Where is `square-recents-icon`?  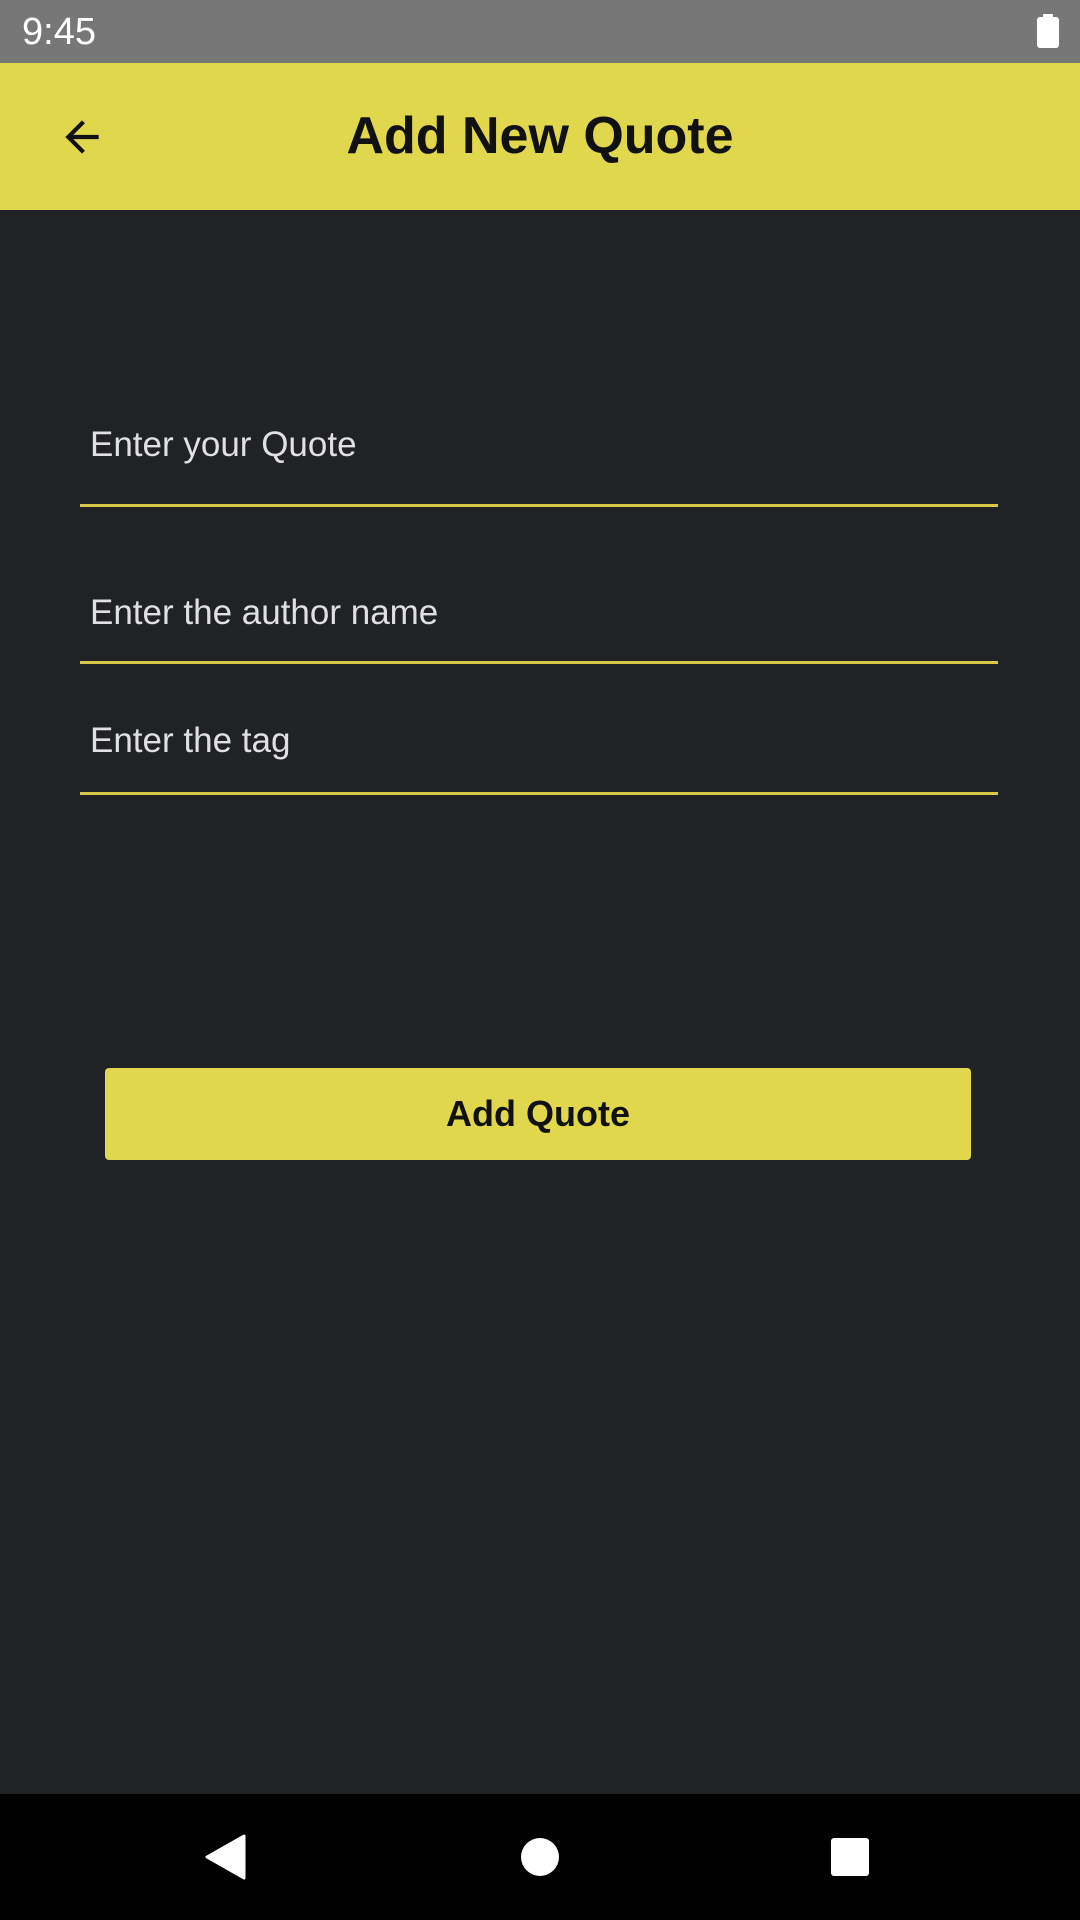 square-recents-icon is located at coordinates (850, 1857).